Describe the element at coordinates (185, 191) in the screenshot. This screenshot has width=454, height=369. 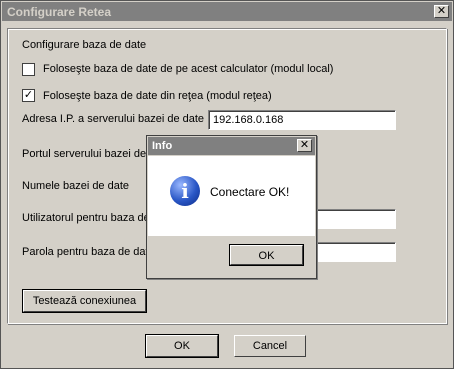
I see `information-icon: i` at that location.